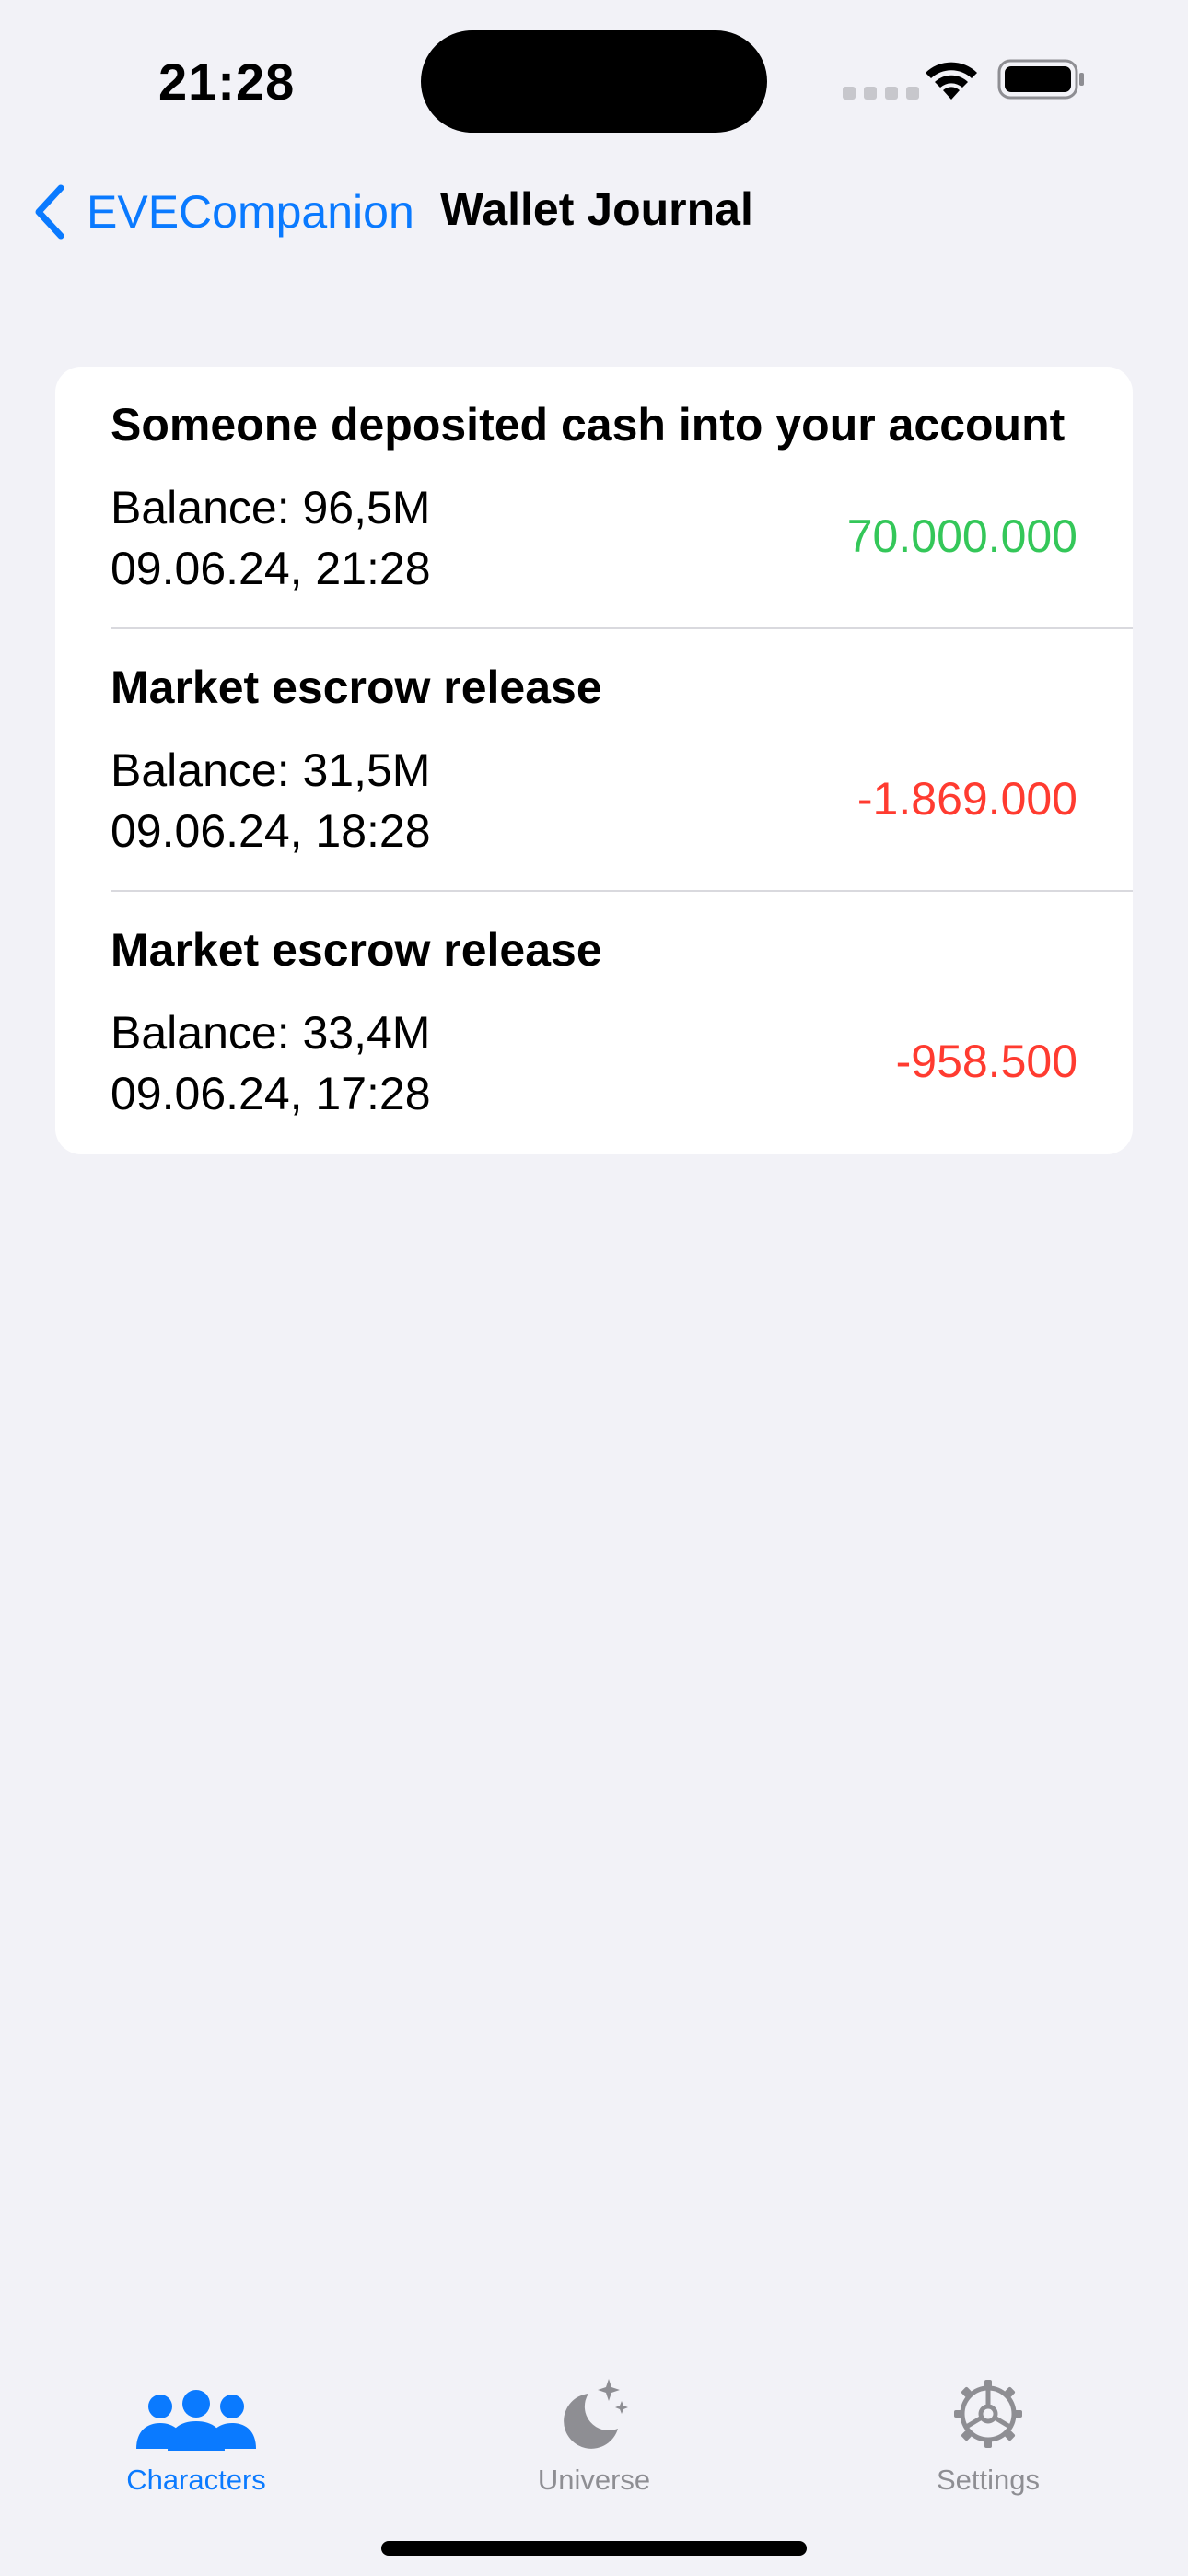 This screenshot has height=2576, width=1188. I want to click on entry-balance: Balance: 31,5M, so click(271, 770).